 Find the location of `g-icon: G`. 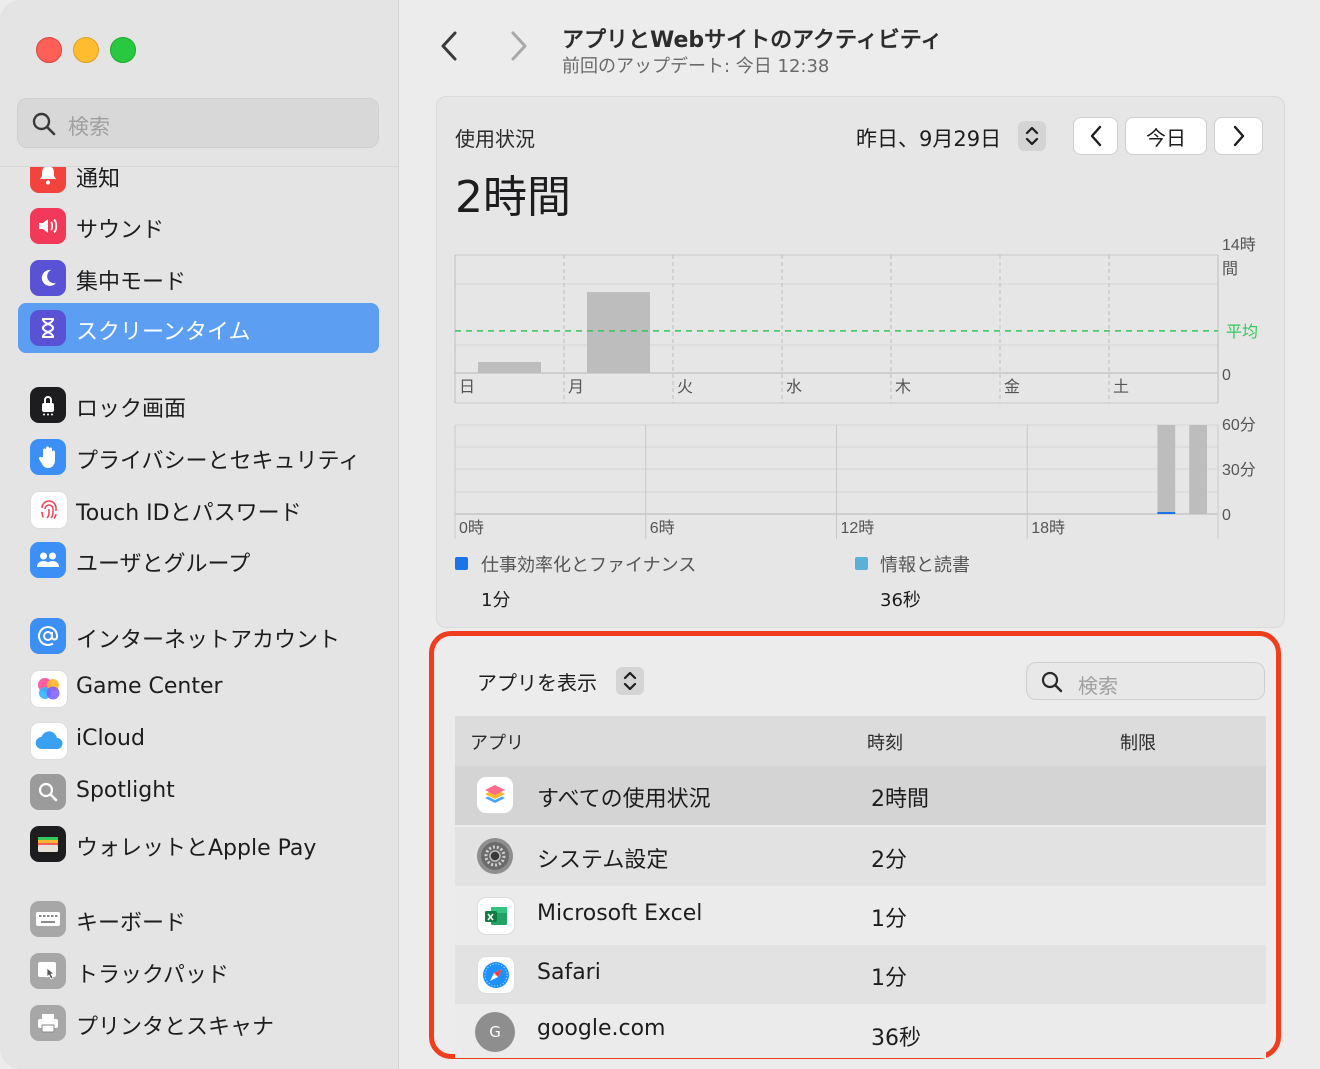

g-icon: G is located at coordinates (495, 1032).